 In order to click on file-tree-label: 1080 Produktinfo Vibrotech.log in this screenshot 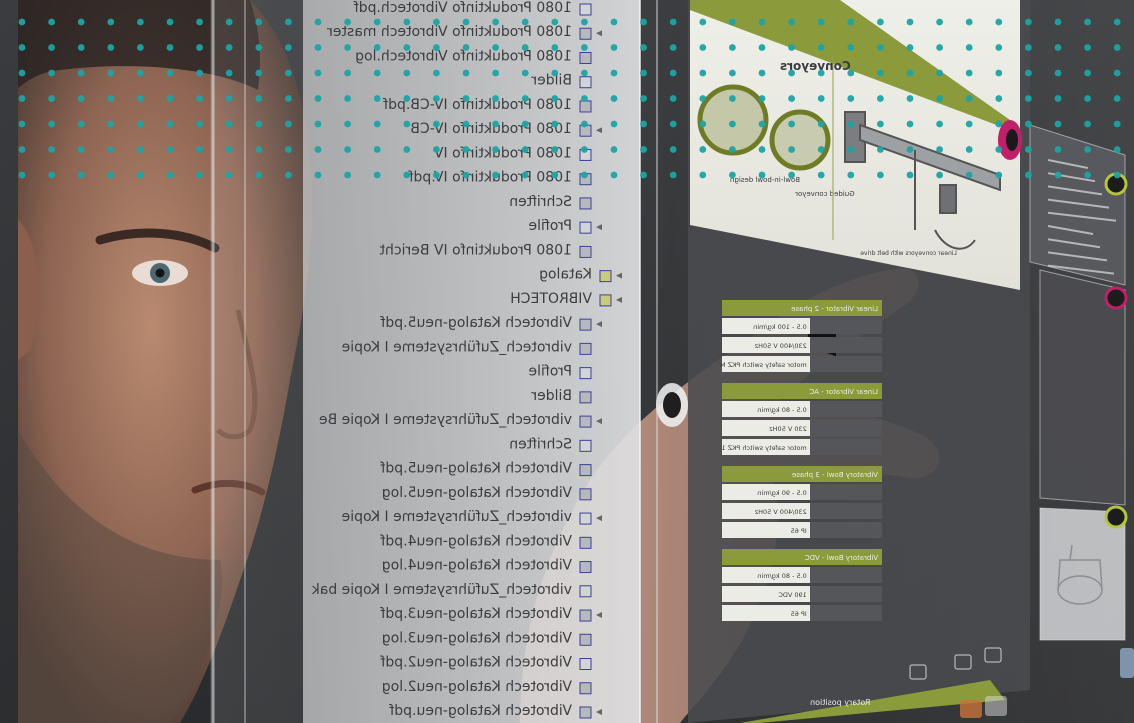, I will do `click(463, 56)`.